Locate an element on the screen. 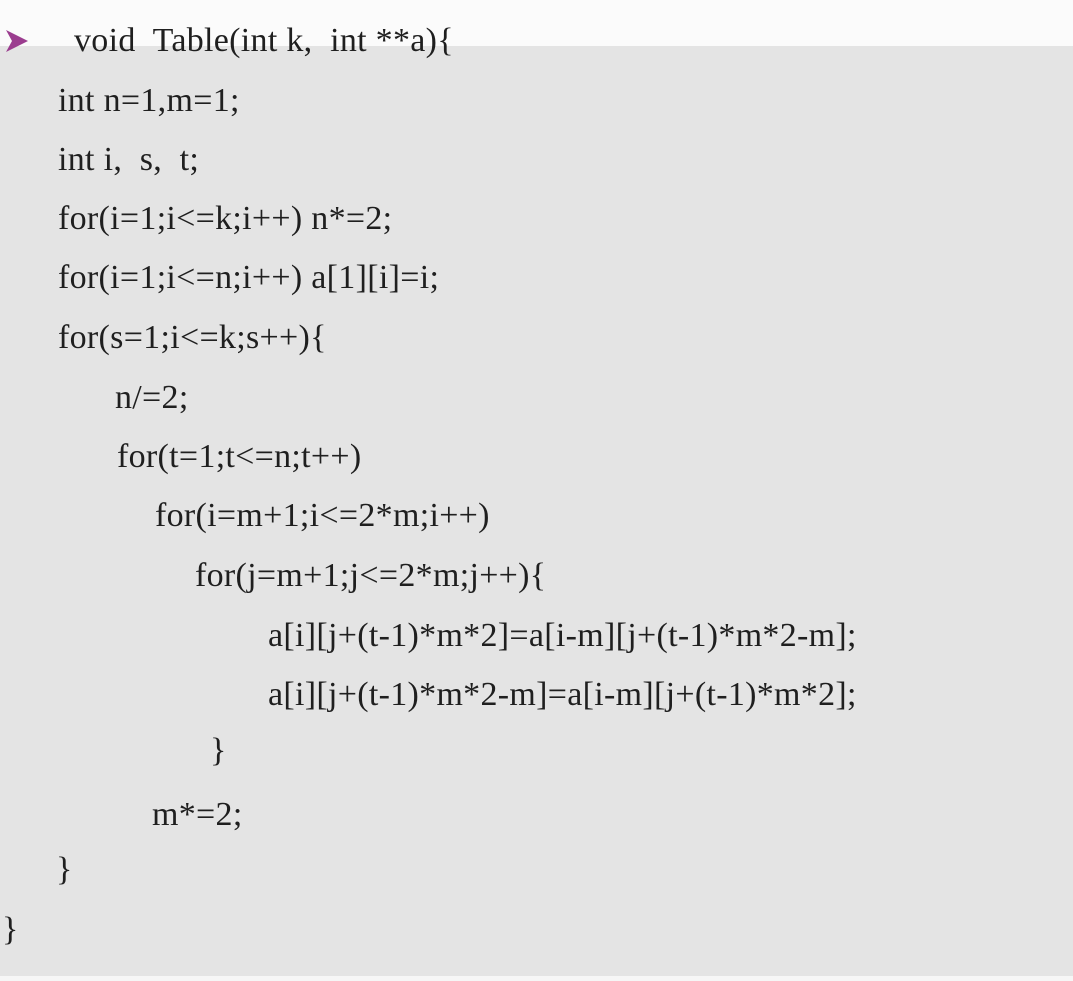 This screenshot has width=1073, height=981. slide-bottom-strip is located at coordinates (536, 978).